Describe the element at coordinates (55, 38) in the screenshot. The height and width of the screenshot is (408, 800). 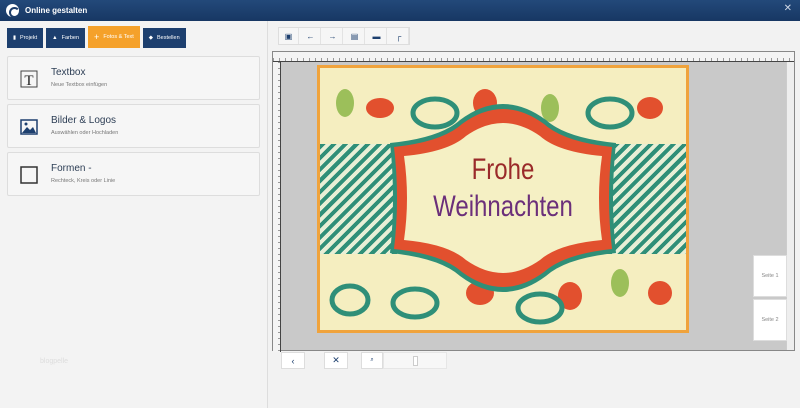
I see `bucket-icon: ▲` at that location.